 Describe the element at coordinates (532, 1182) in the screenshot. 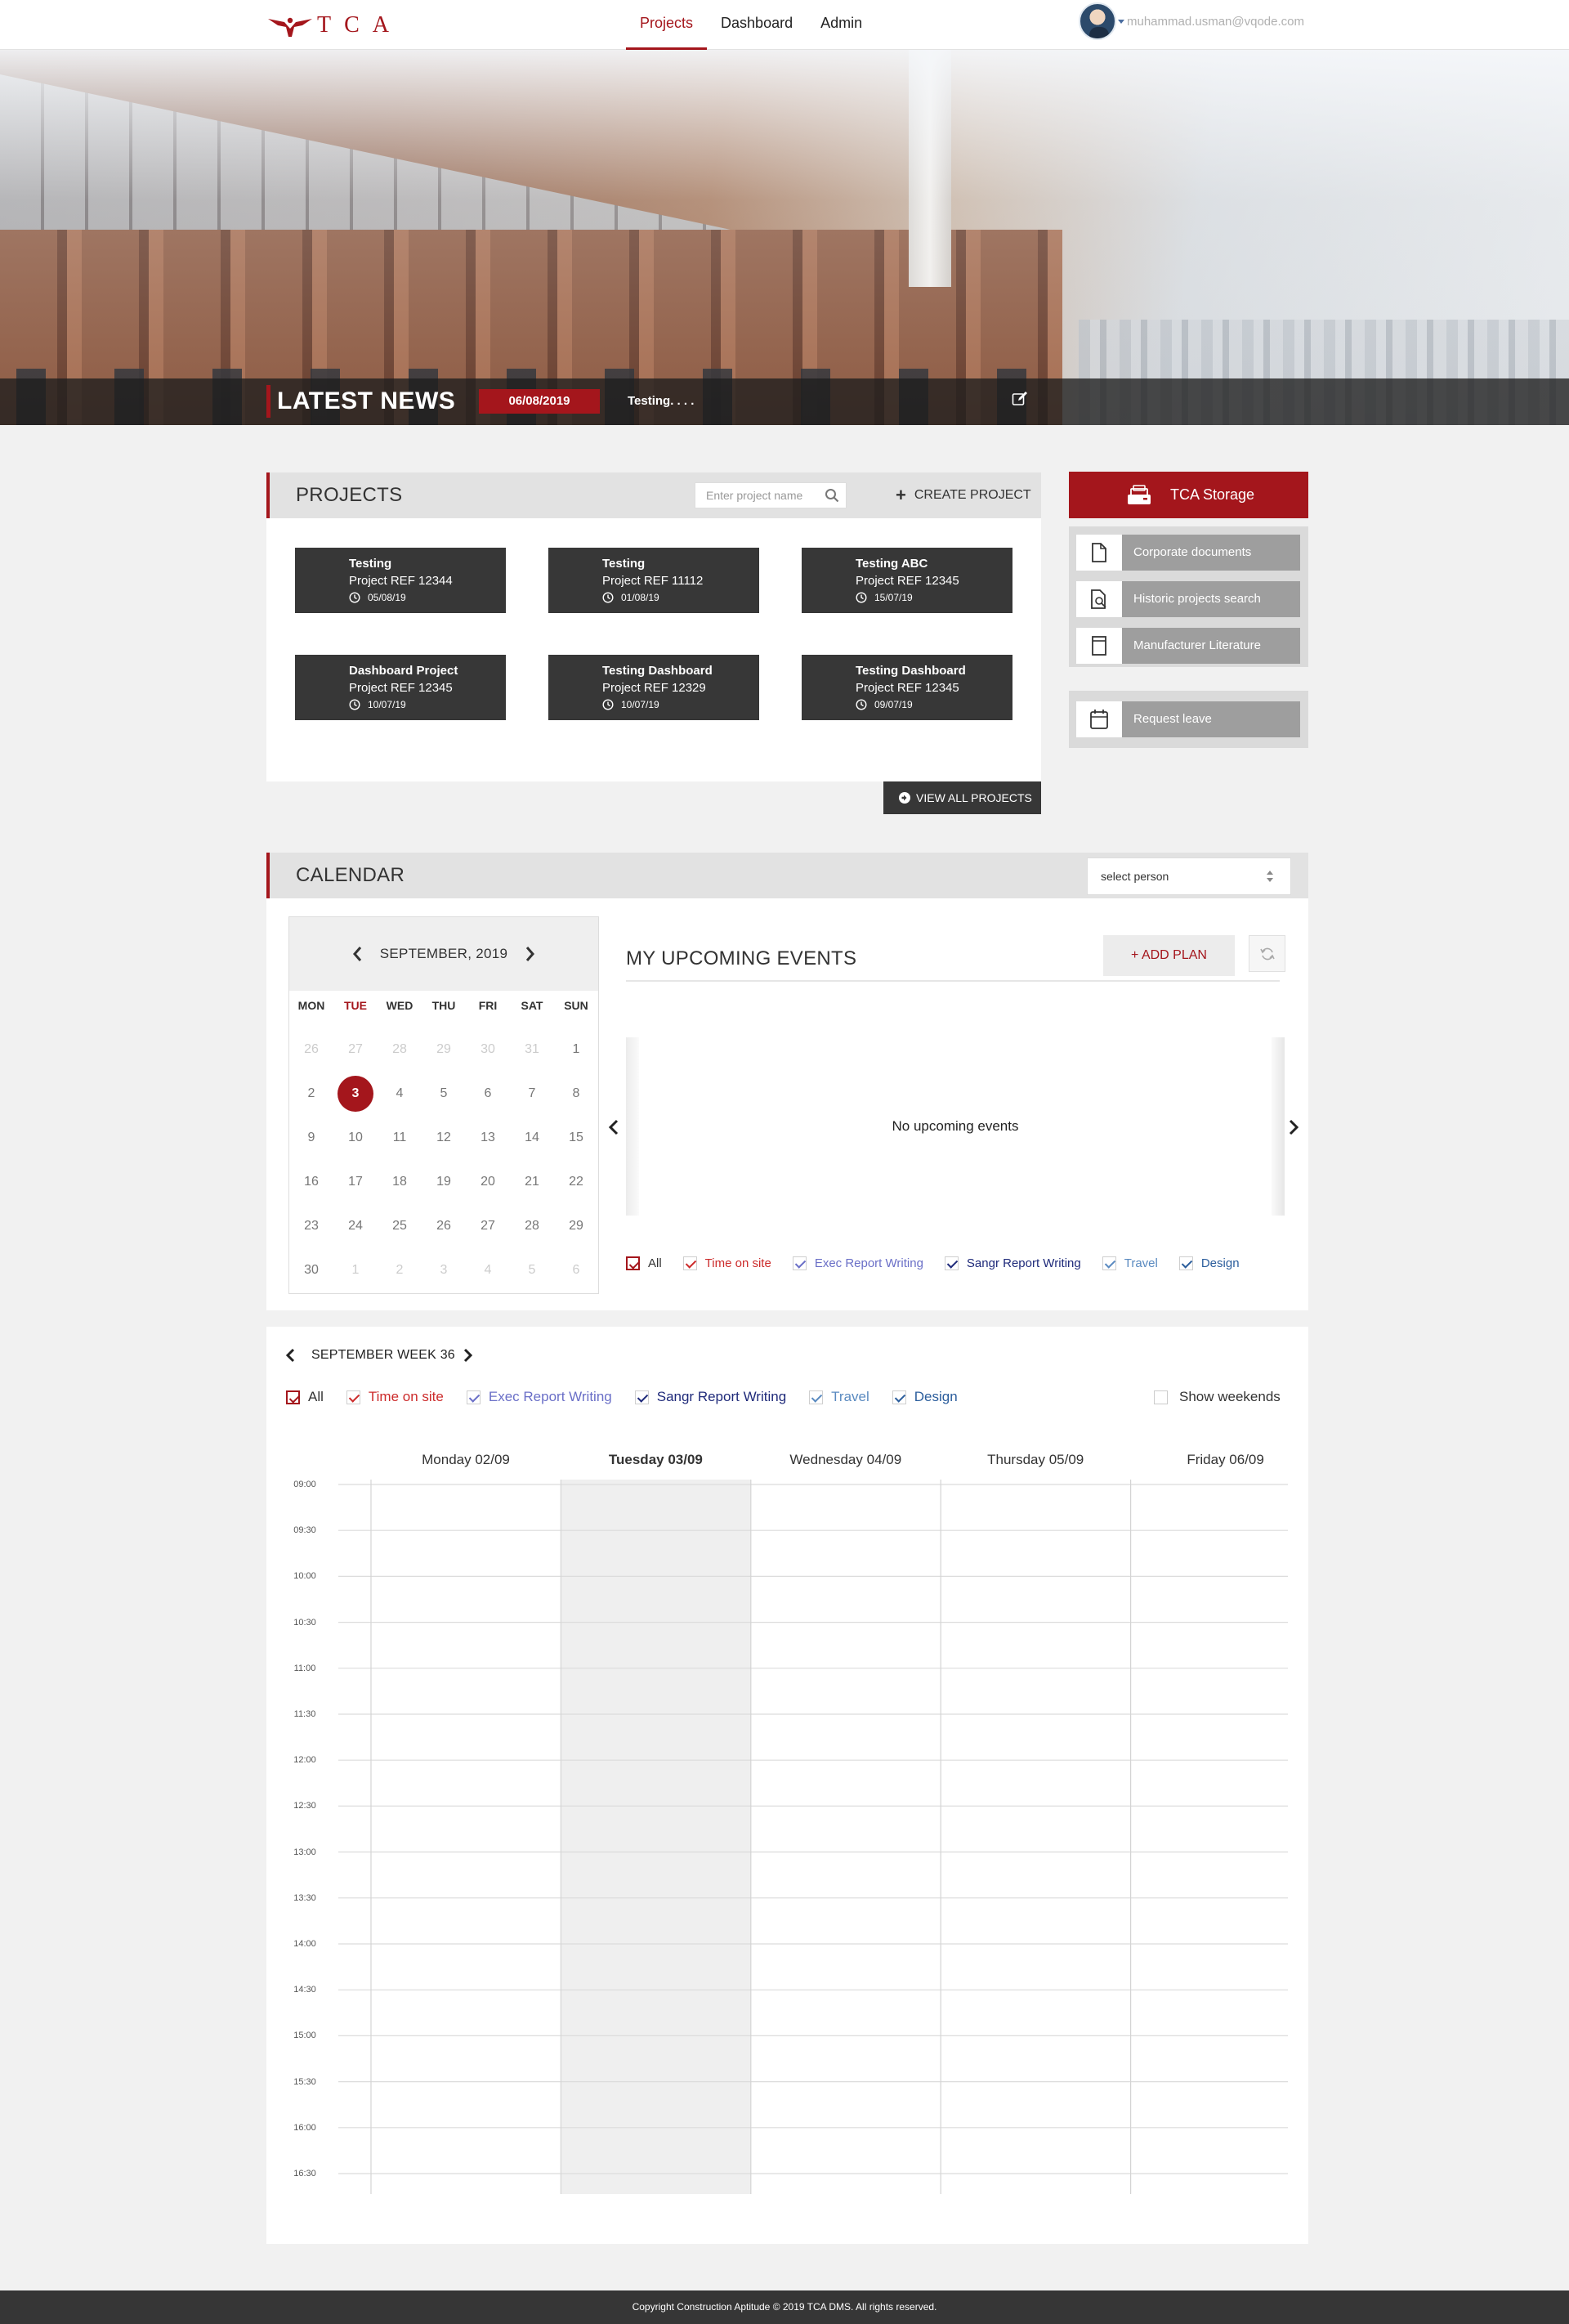

I see `calendar-day: 21` at that location.